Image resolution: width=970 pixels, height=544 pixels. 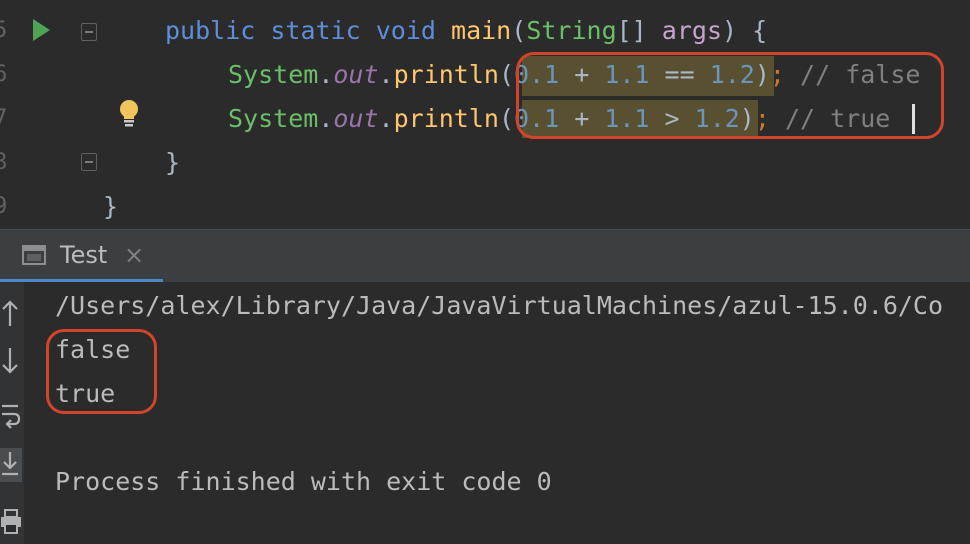 What do you see at coordinates (41, 30) in the screenshot?
I see `run-gutter-icon` at bounding box center [41, 30].